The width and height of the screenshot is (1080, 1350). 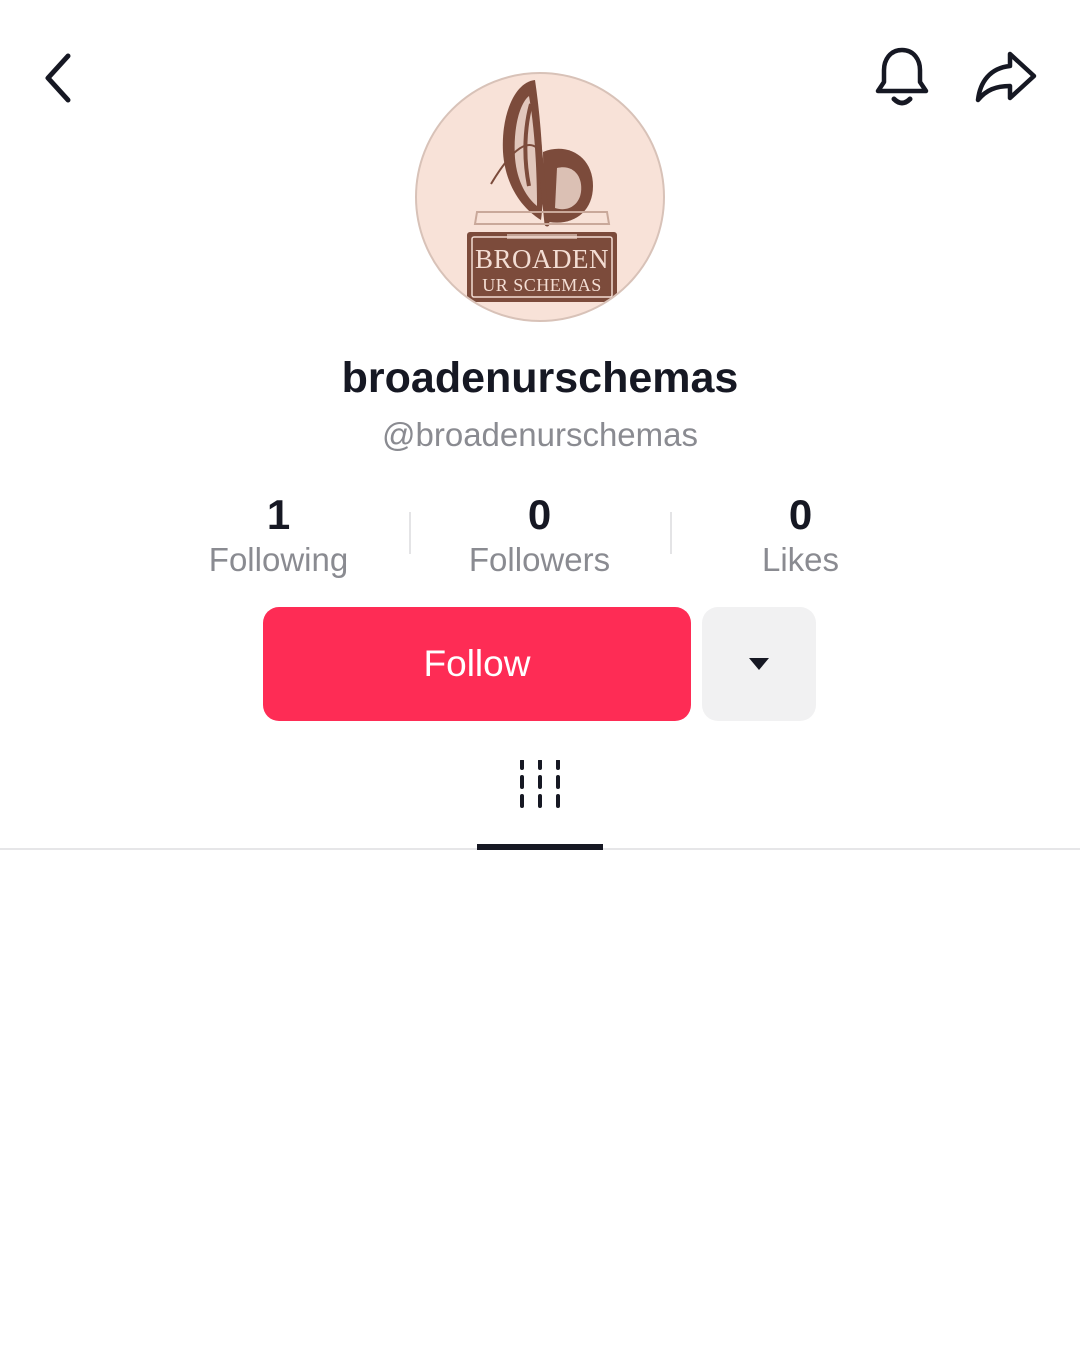 I want to click on notification-bell-button, so click(x=902, y=76).